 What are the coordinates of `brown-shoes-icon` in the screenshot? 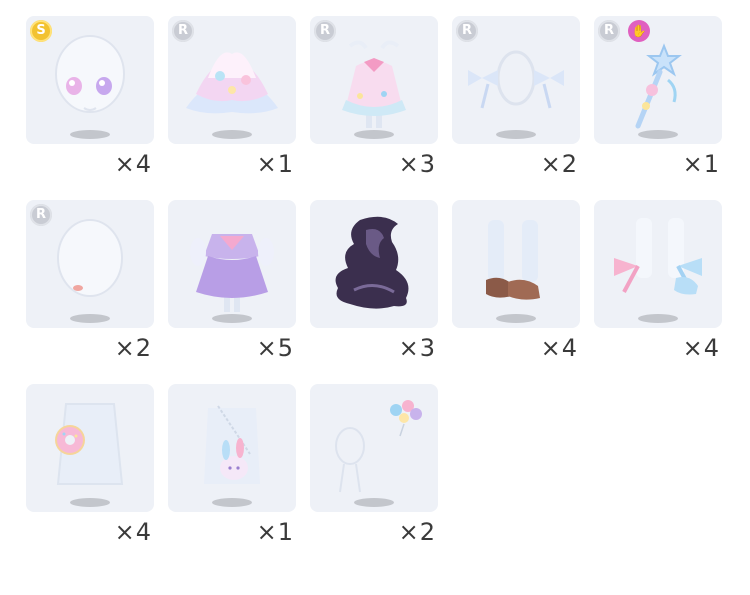 It's located at (513, 260).